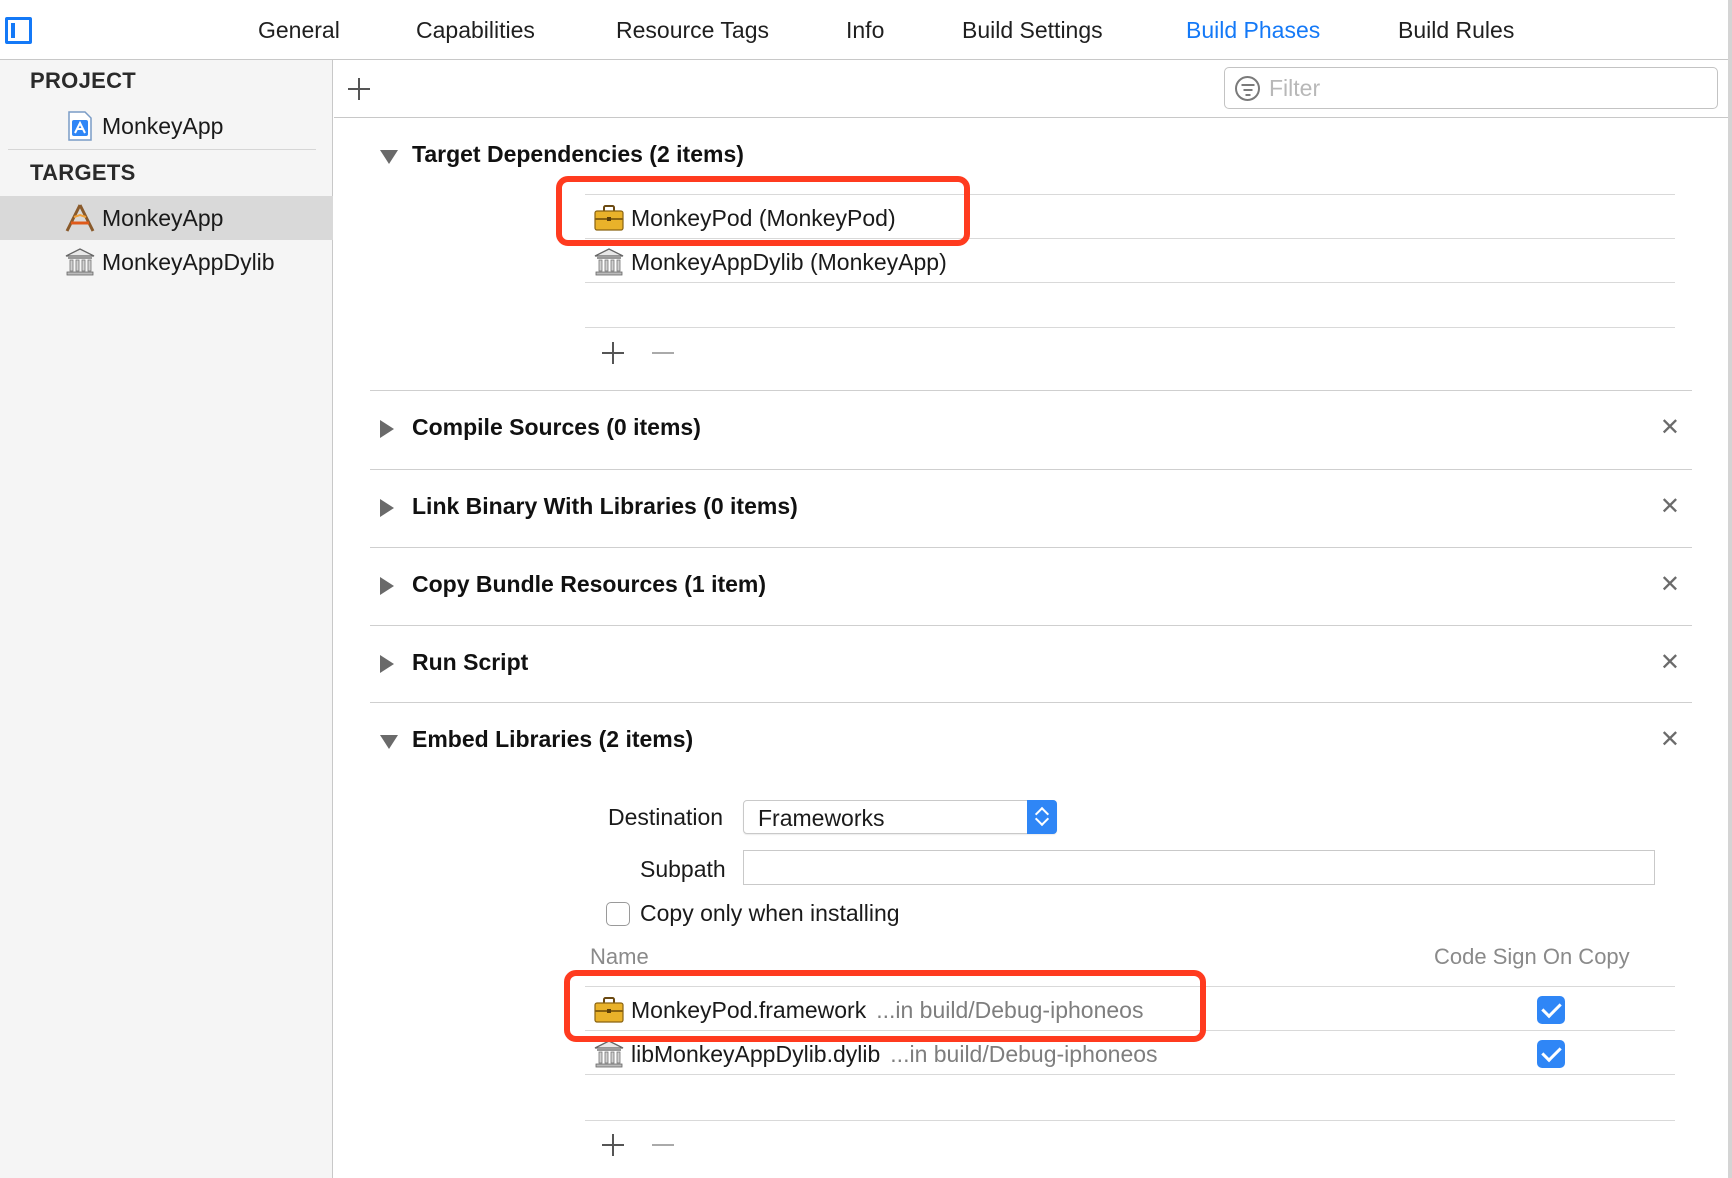 This screenshot has height=1178, width=1732. I want to click on sidebar-item-target-monkeyapp: MonkeyApp, so click(166, 218).